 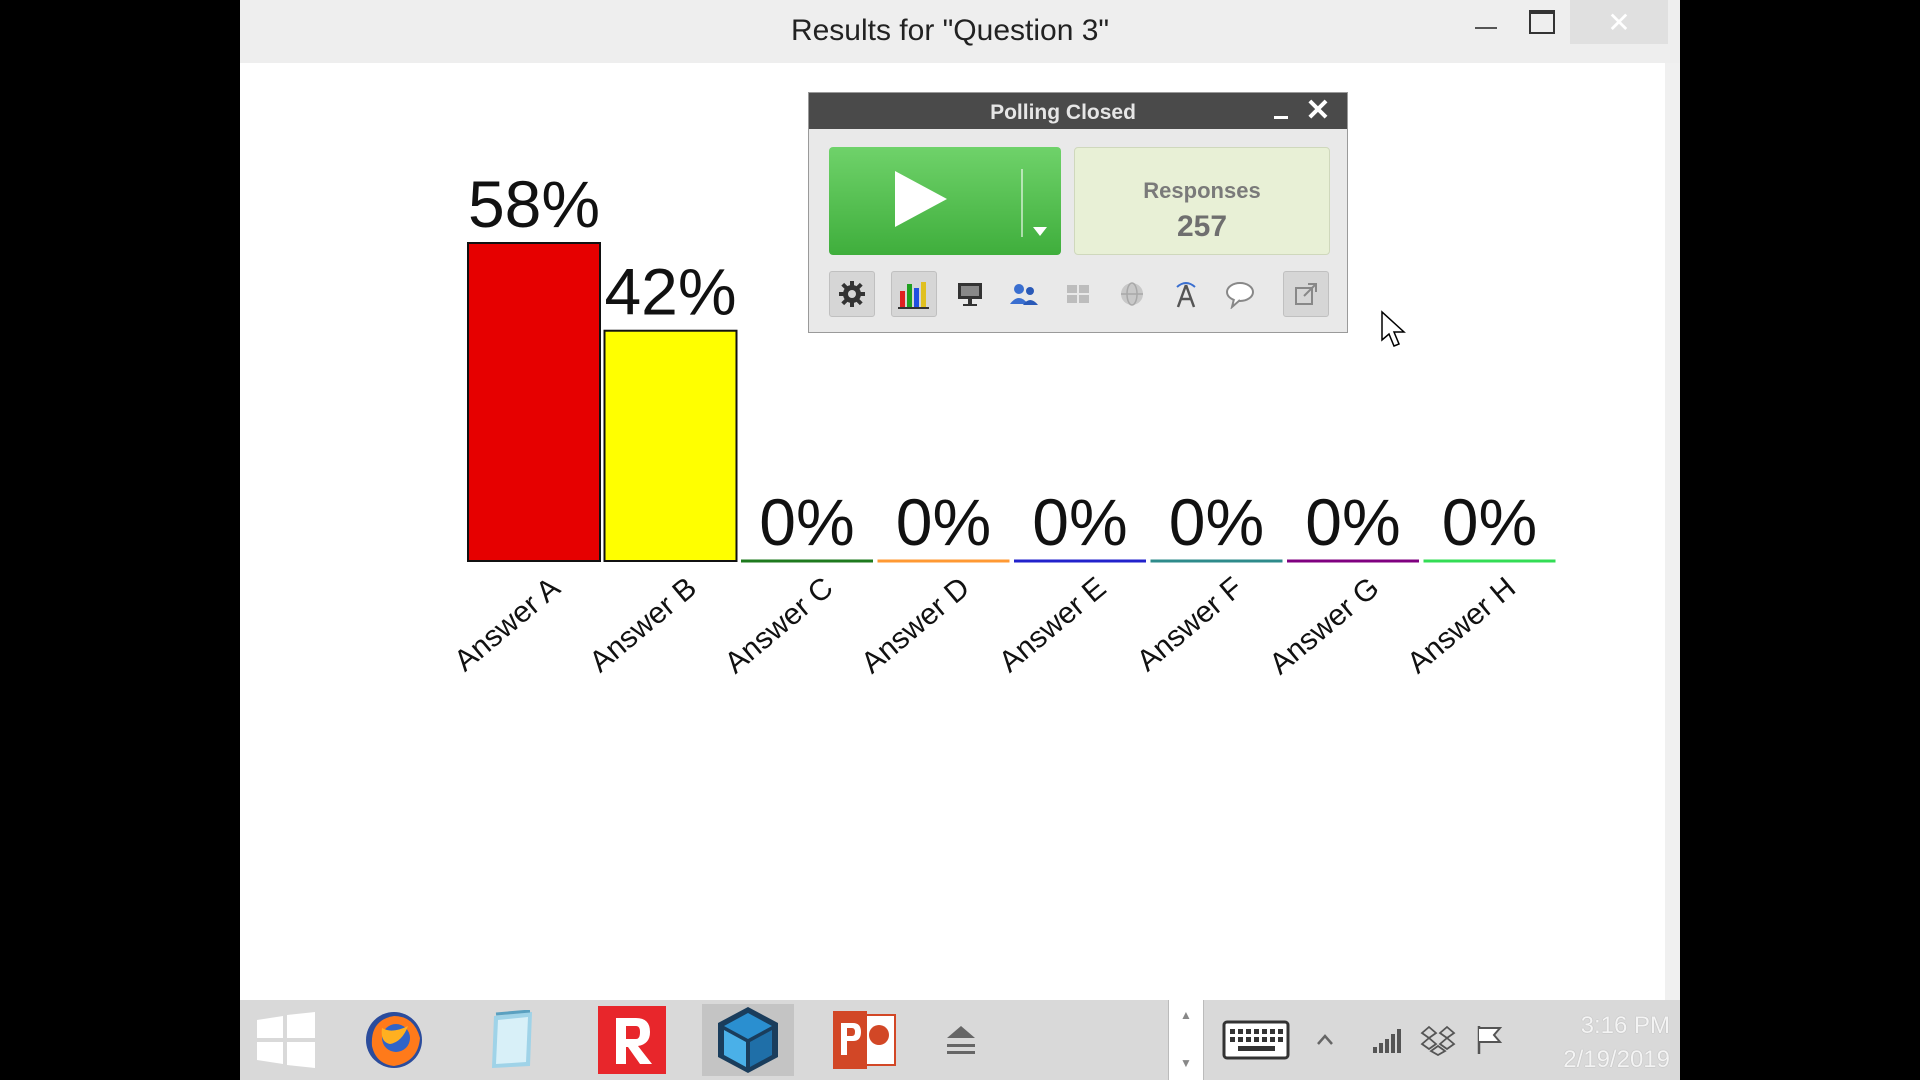 I want to click on polling-status-title: Polling Closed, so click(x=1063, y=112).